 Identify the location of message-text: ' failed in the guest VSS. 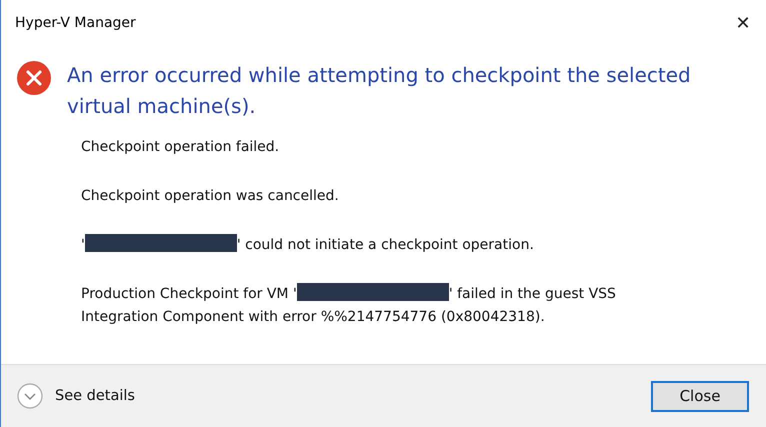
(532, 294).